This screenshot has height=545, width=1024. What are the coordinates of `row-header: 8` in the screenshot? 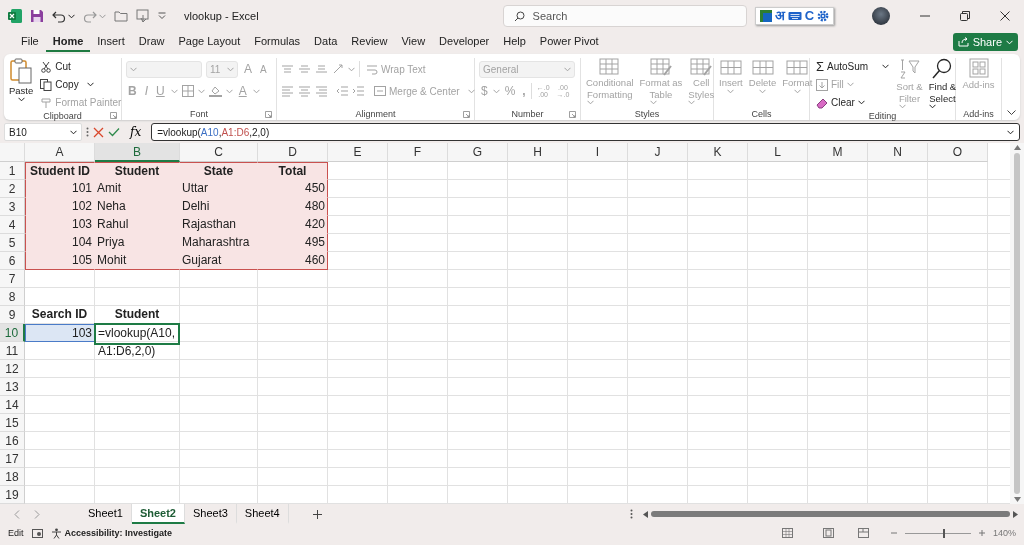 It's located at (12, 297).